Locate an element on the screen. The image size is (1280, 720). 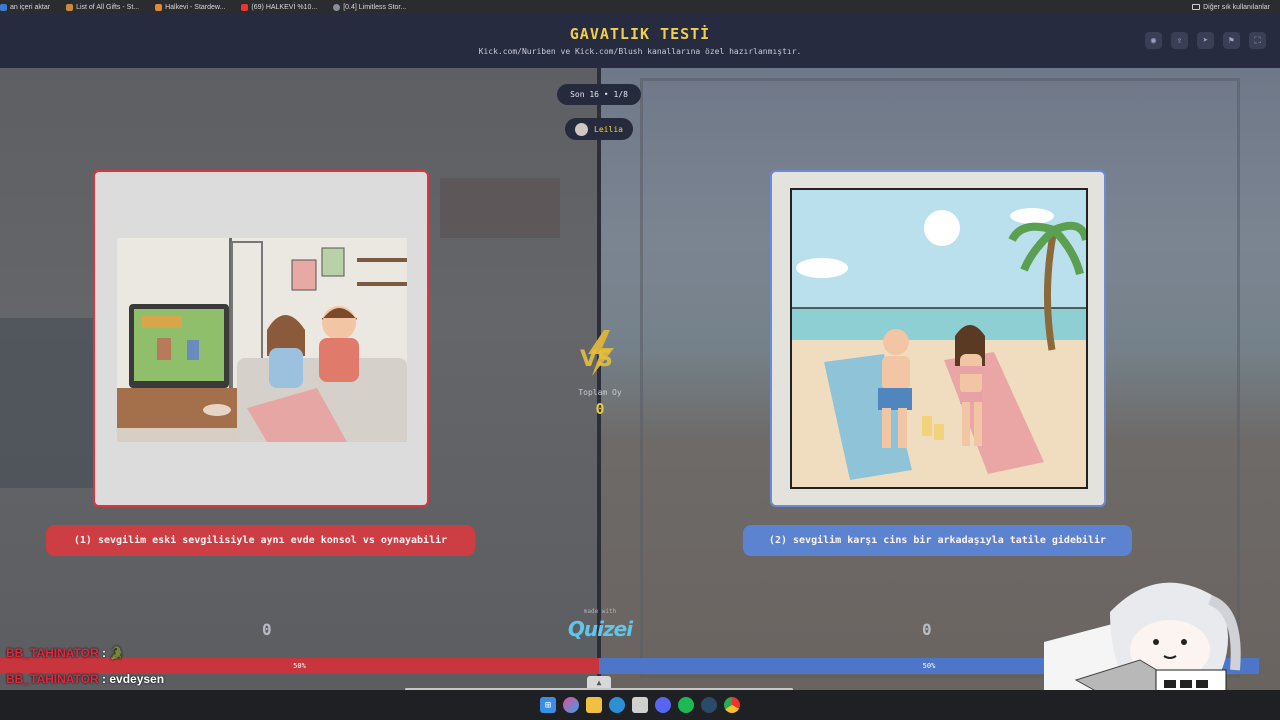
vs-icon: VS is located at coordinates (600, 353).